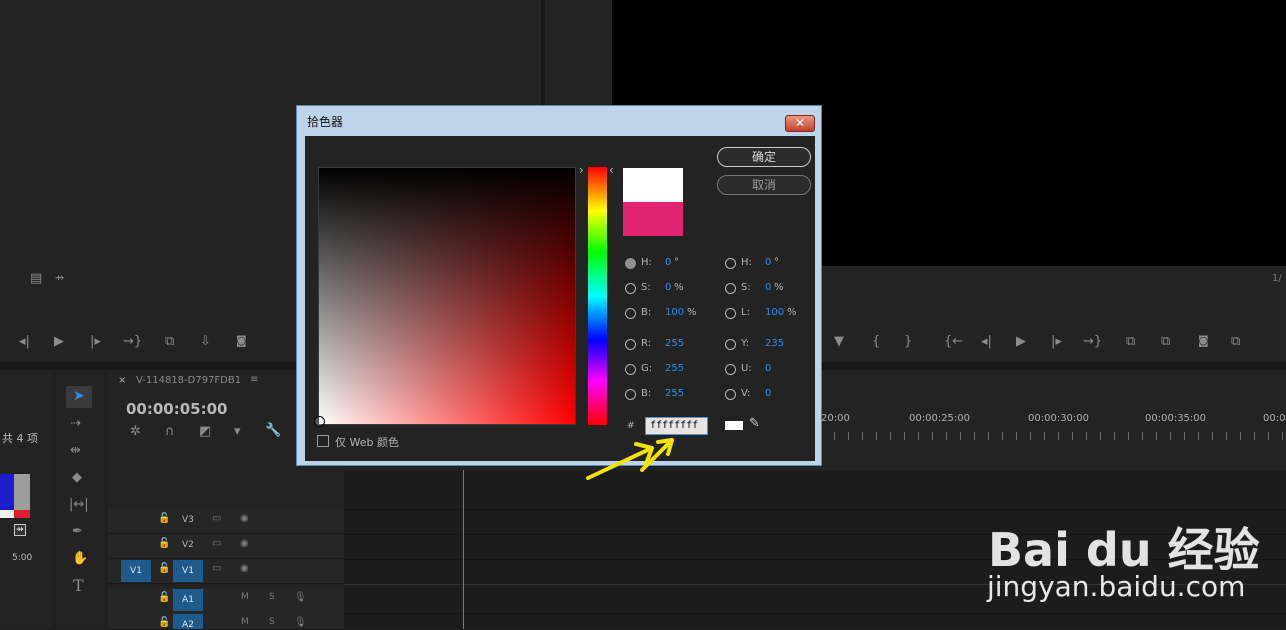 The height and width of the screenshot is (630, 1286). What do you see at coordinates (237, 431) in the screenshot?
I see `add-marker-icon: ▾` at bounding box center [237, 431].